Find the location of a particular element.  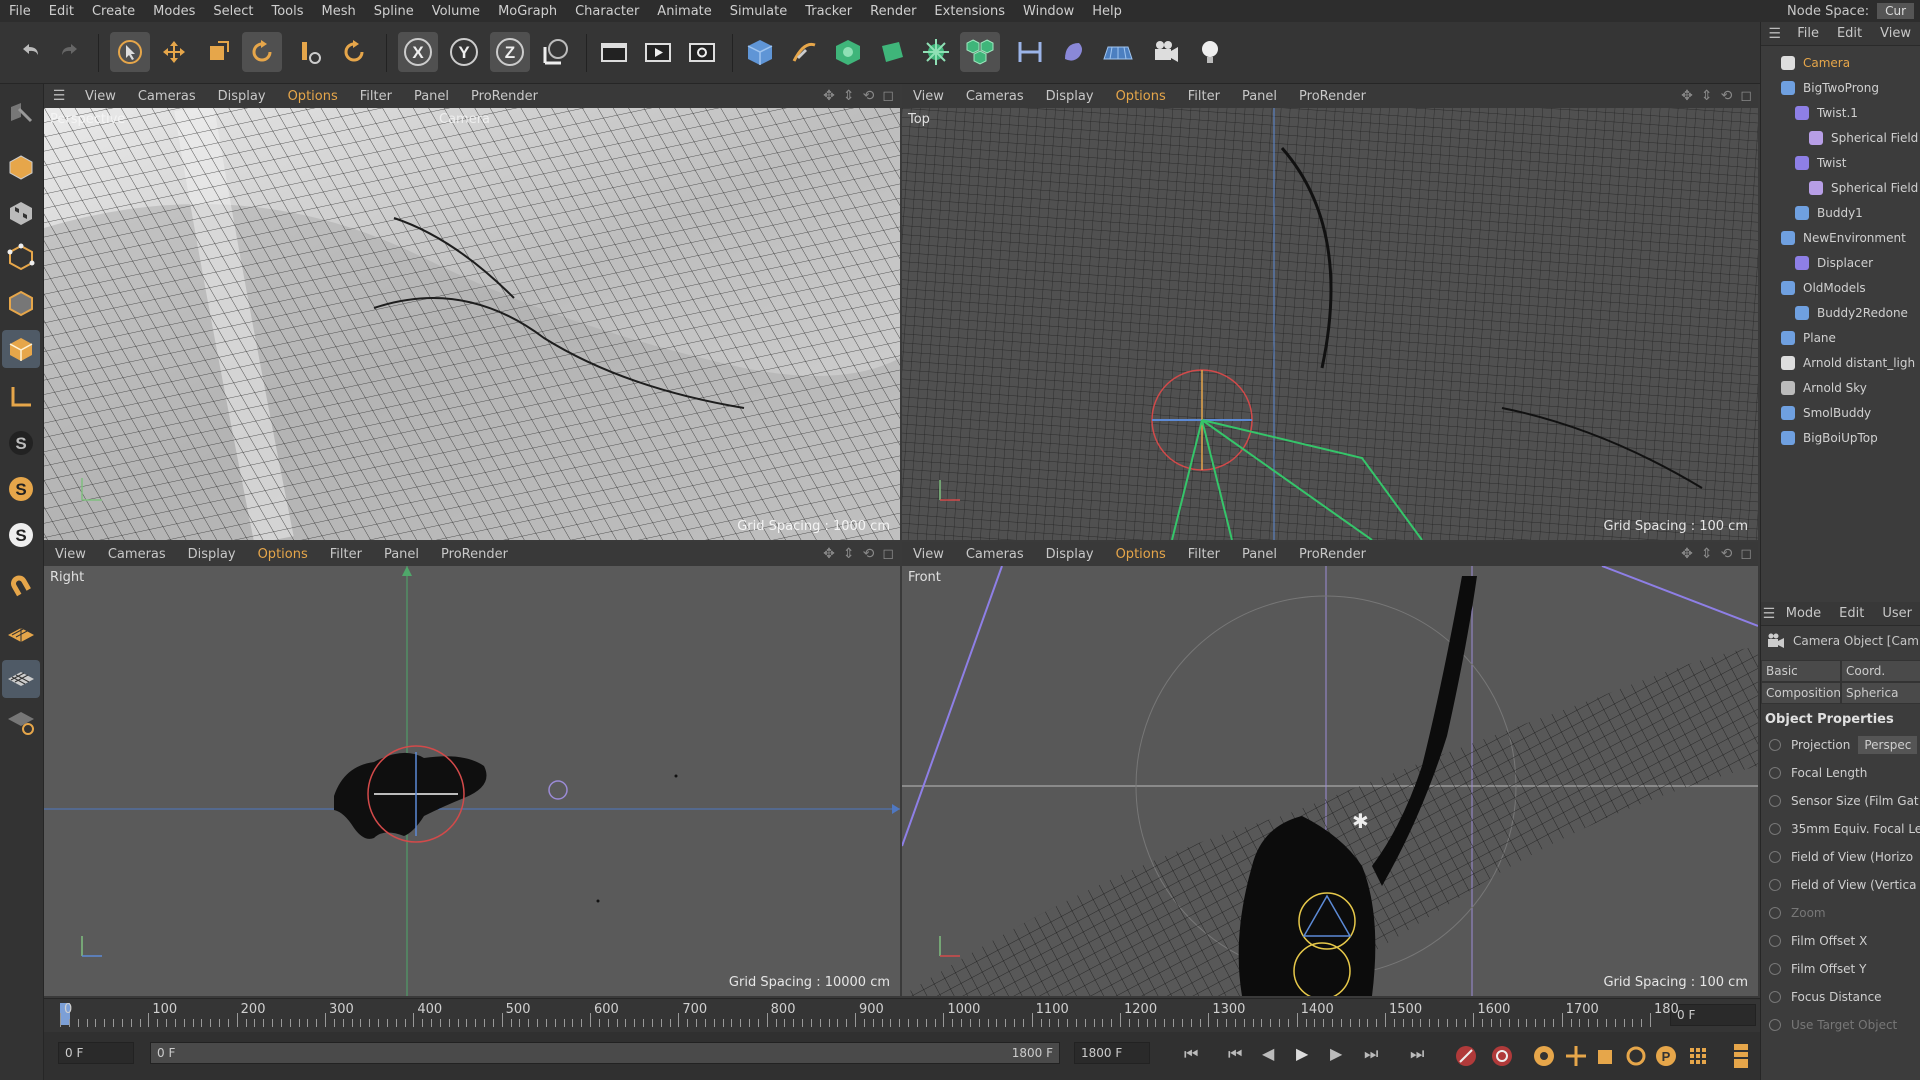

make-editable-icon is located at coordinates (21, 113).